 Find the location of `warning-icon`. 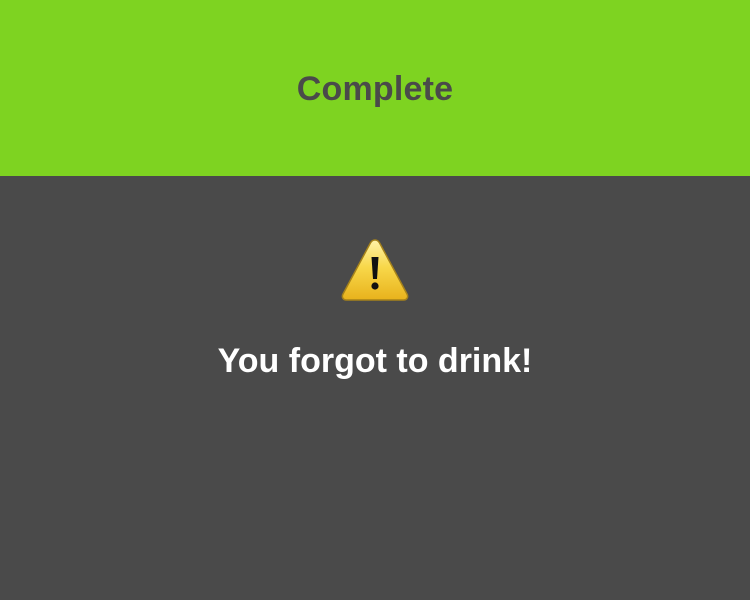

warning-icon is located at coordinates (375, 270).